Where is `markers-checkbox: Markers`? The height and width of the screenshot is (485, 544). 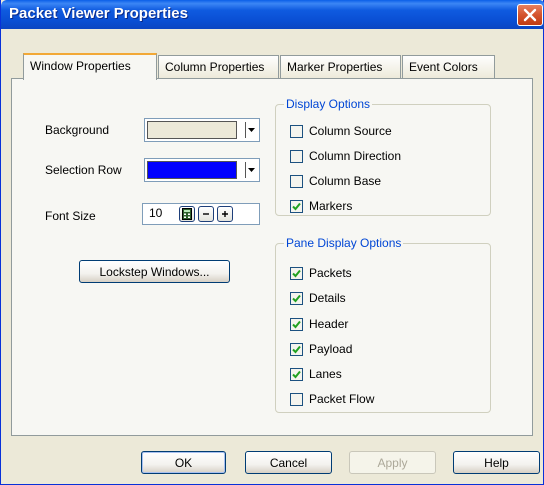 markers-checkbox: Markers is located at coordinates (321, 206).